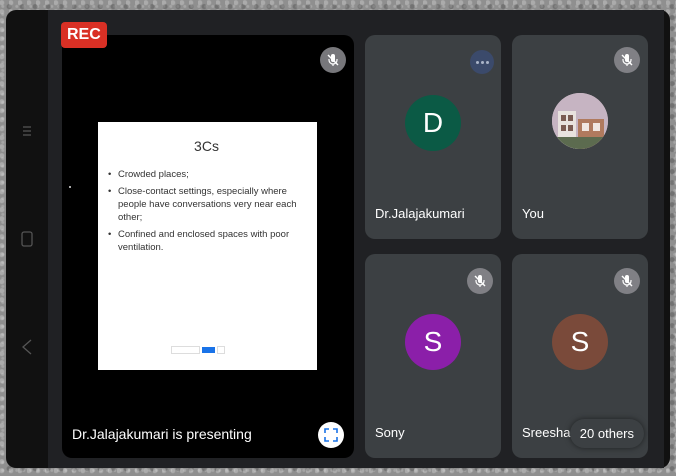 The image size is (676, 476). I want to click on profile-photo-avatar, so click(580, 121).